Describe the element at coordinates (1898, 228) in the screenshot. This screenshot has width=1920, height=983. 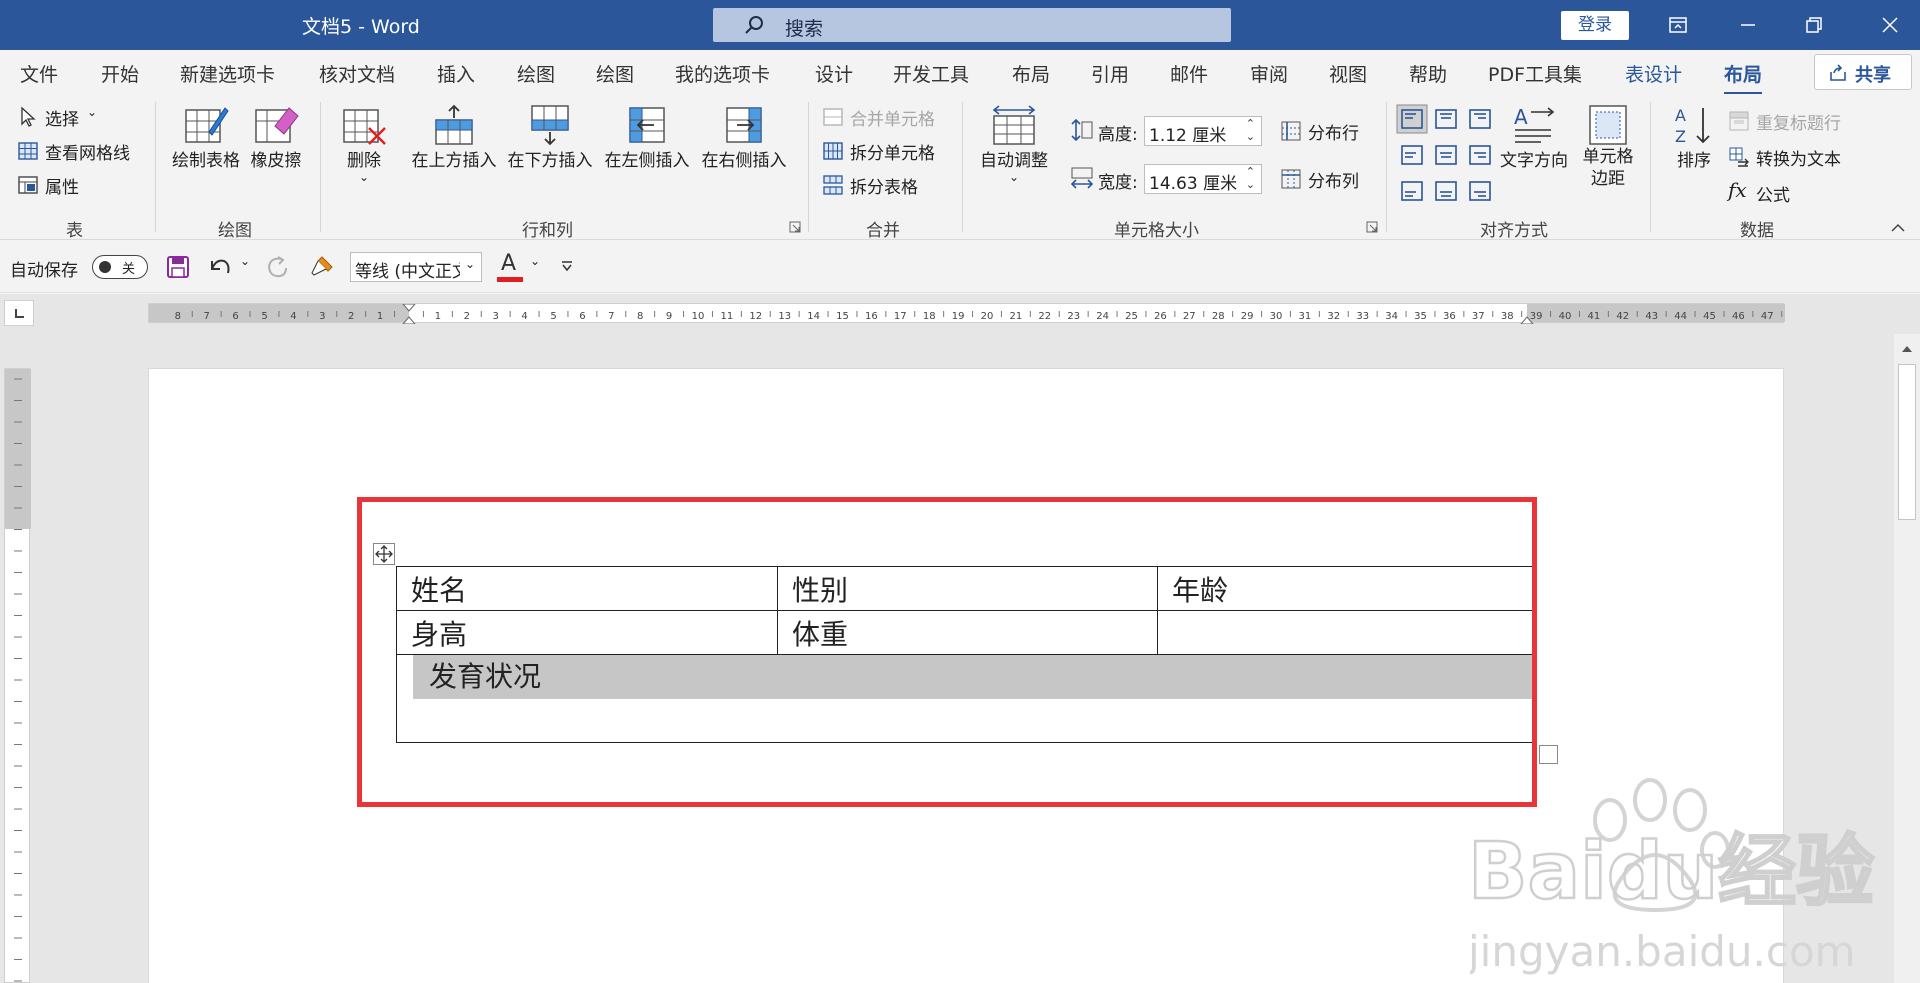
I see `collapse-ribbon-icon` at that location.